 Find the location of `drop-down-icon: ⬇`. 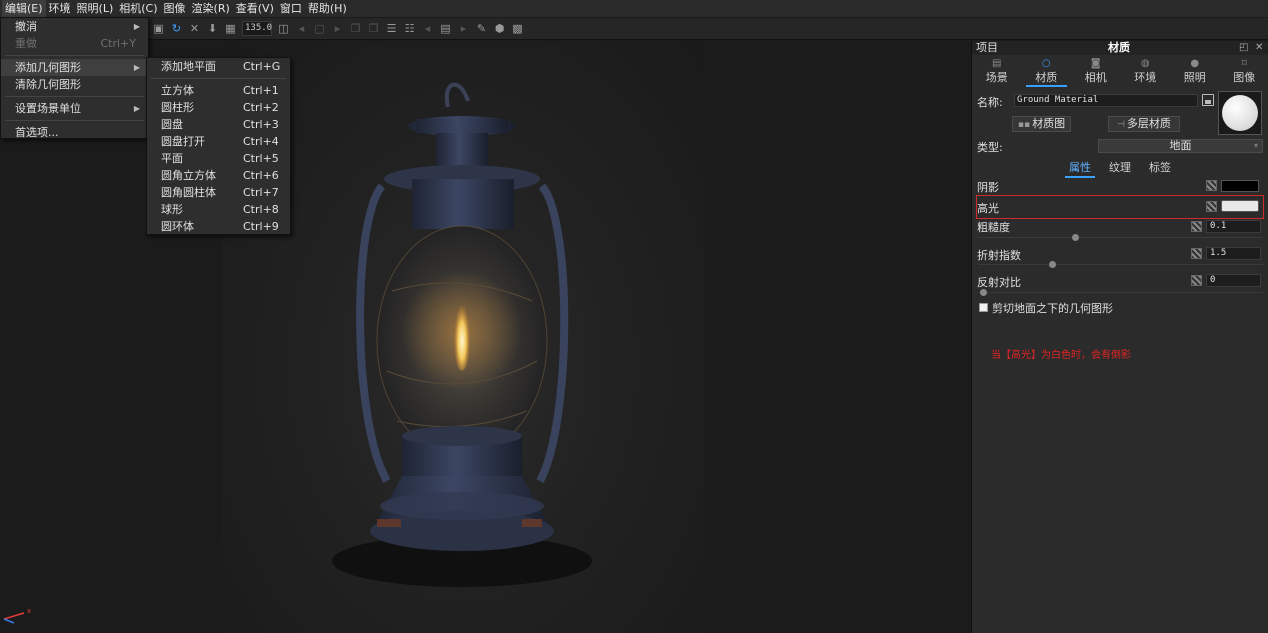

drop-down-icon: ⬇ is located at coordinates (212, 28).